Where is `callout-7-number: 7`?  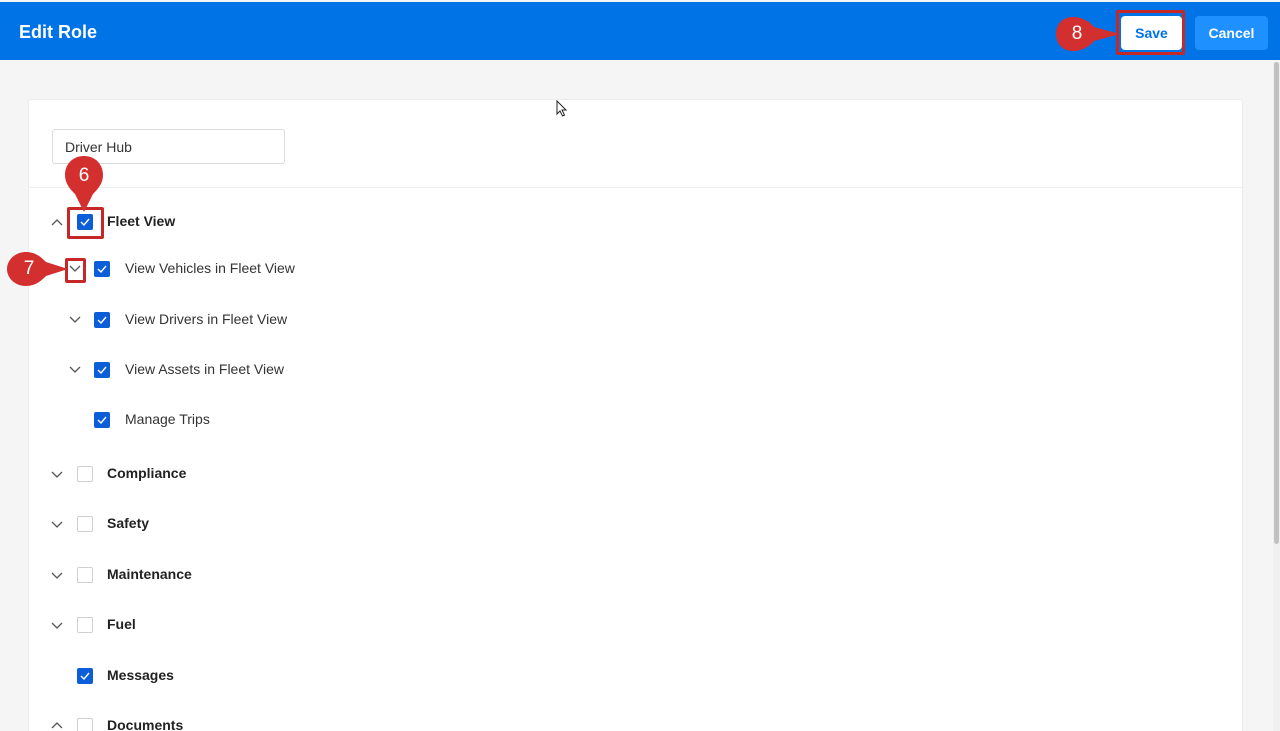 callout-7-number: 7 is located at coordinates (29, 268).